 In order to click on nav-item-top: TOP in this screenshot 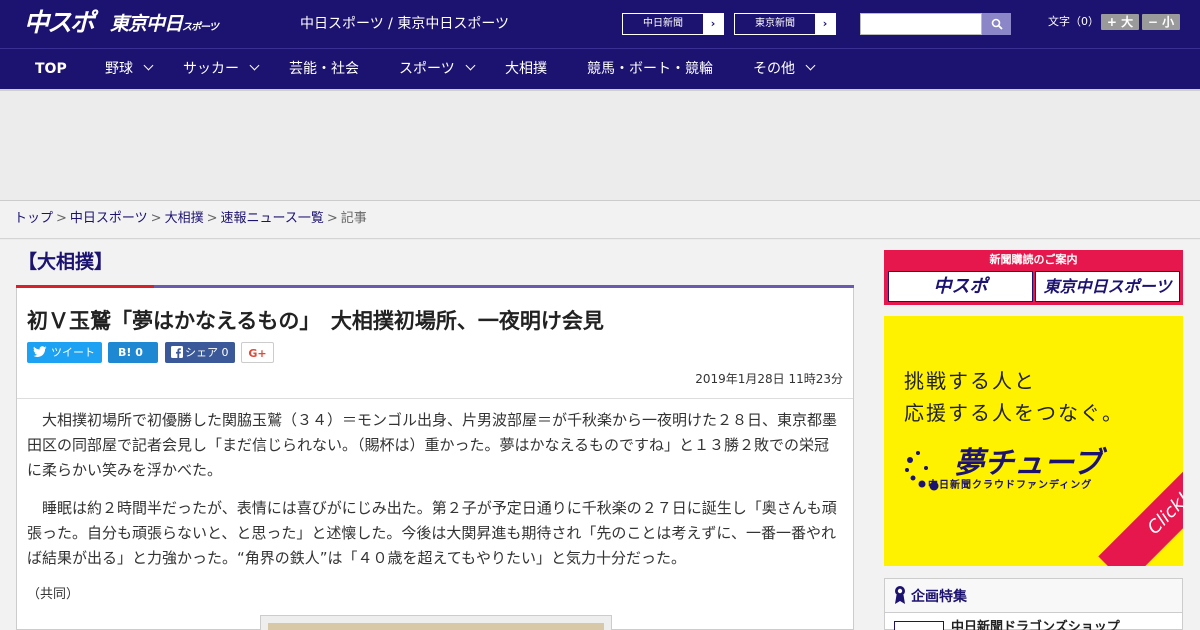, I will do `click(51, 69)`.